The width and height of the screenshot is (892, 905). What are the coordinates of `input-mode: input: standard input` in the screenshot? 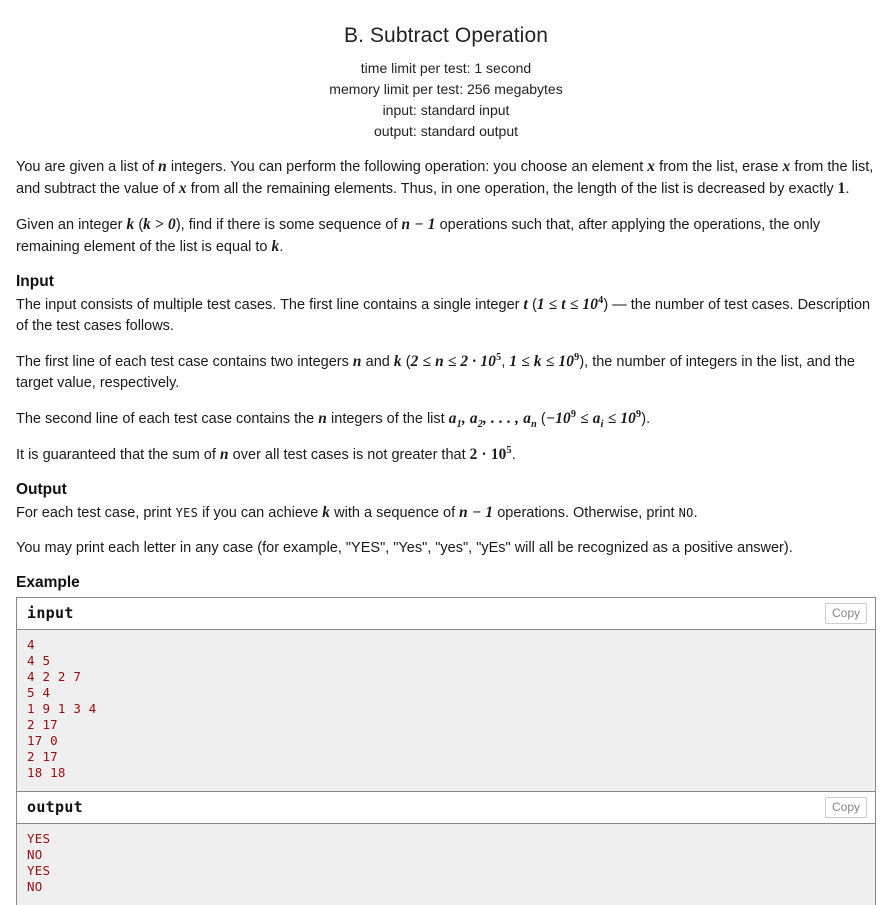 It's located at (446, 110).